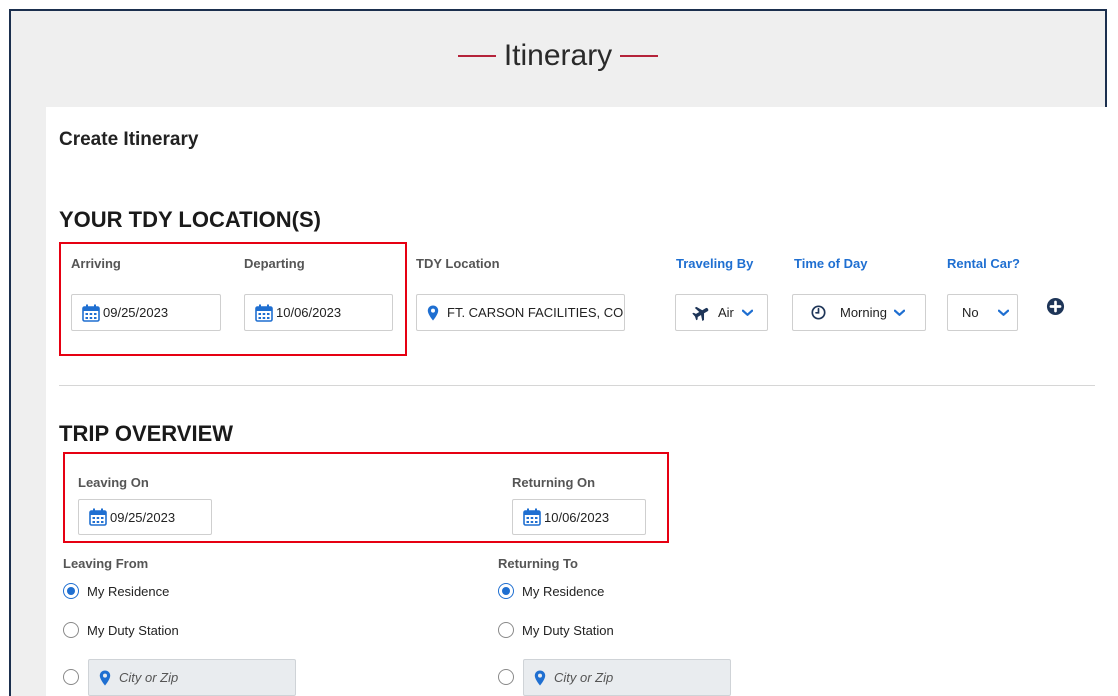 The width and height of the screenshot is (1118, 696). Describe the element at coordinates (700, 313) in the screenshot. I see `airplane-icon` at that location.